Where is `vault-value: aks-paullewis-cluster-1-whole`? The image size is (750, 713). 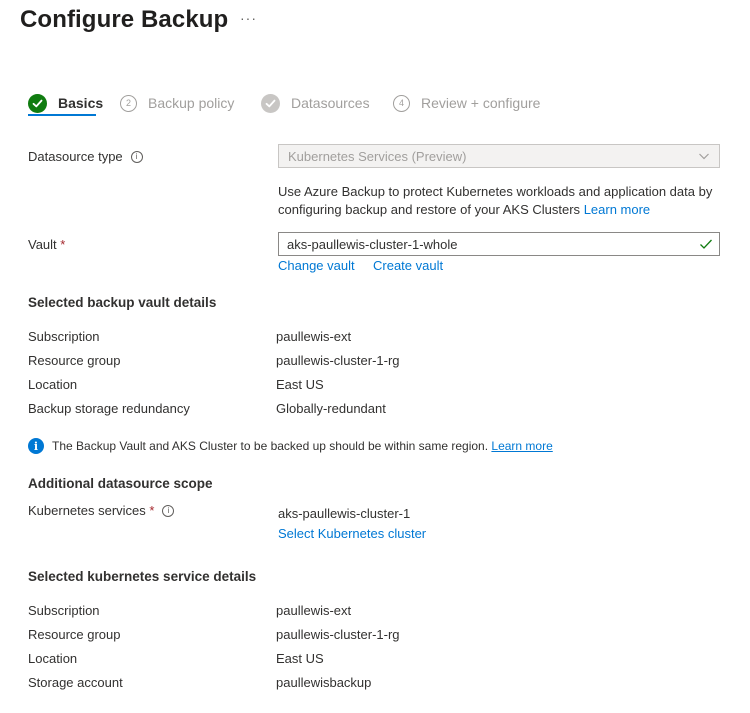
vault-value: aks-paullewis-cluster-1-whole is located at coordinates (372, 244).